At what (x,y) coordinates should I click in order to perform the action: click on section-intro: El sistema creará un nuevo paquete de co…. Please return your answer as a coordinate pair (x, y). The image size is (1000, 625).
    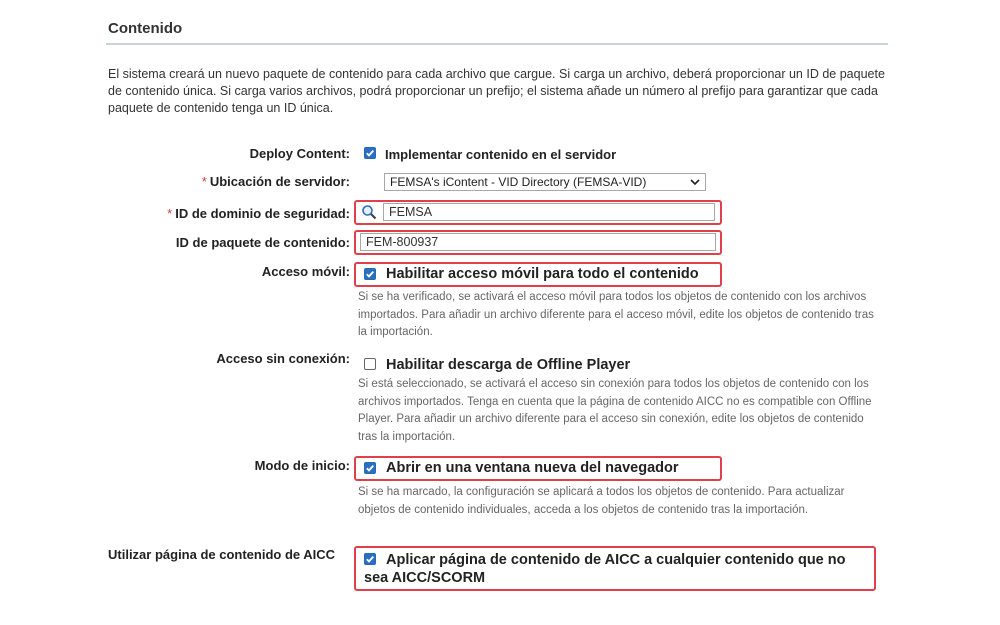
    Looking at the image, I should click on (496, 91).